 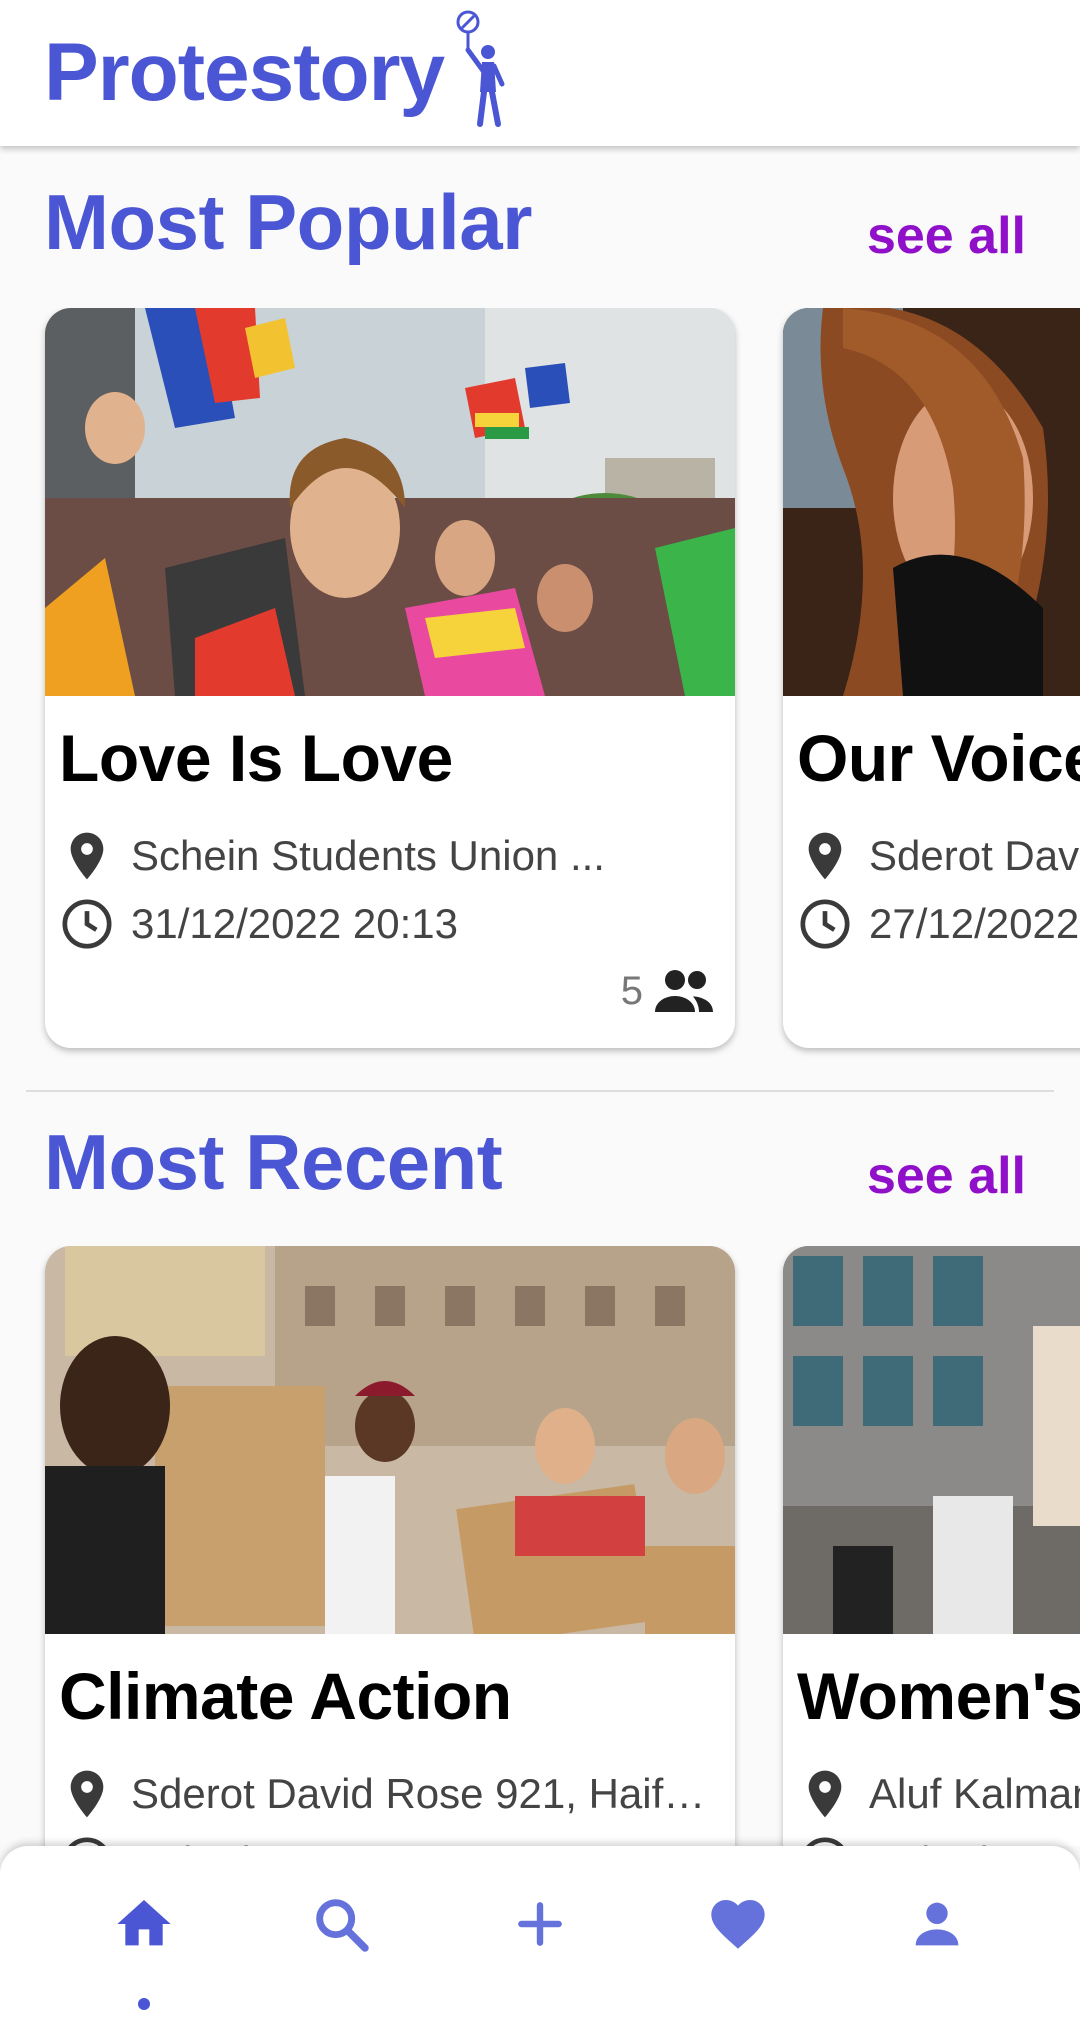 I want to click on event-time: 31/12/2022 20:53, so click(x=389, y=1840).